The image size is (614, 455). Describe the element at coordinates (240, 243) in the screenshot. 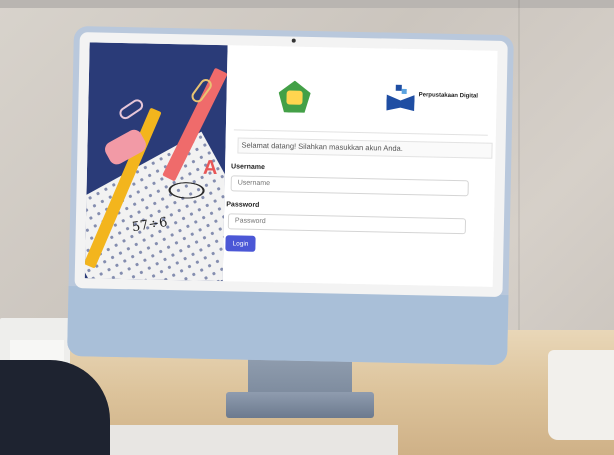

I see `login-button: Login` at that location.